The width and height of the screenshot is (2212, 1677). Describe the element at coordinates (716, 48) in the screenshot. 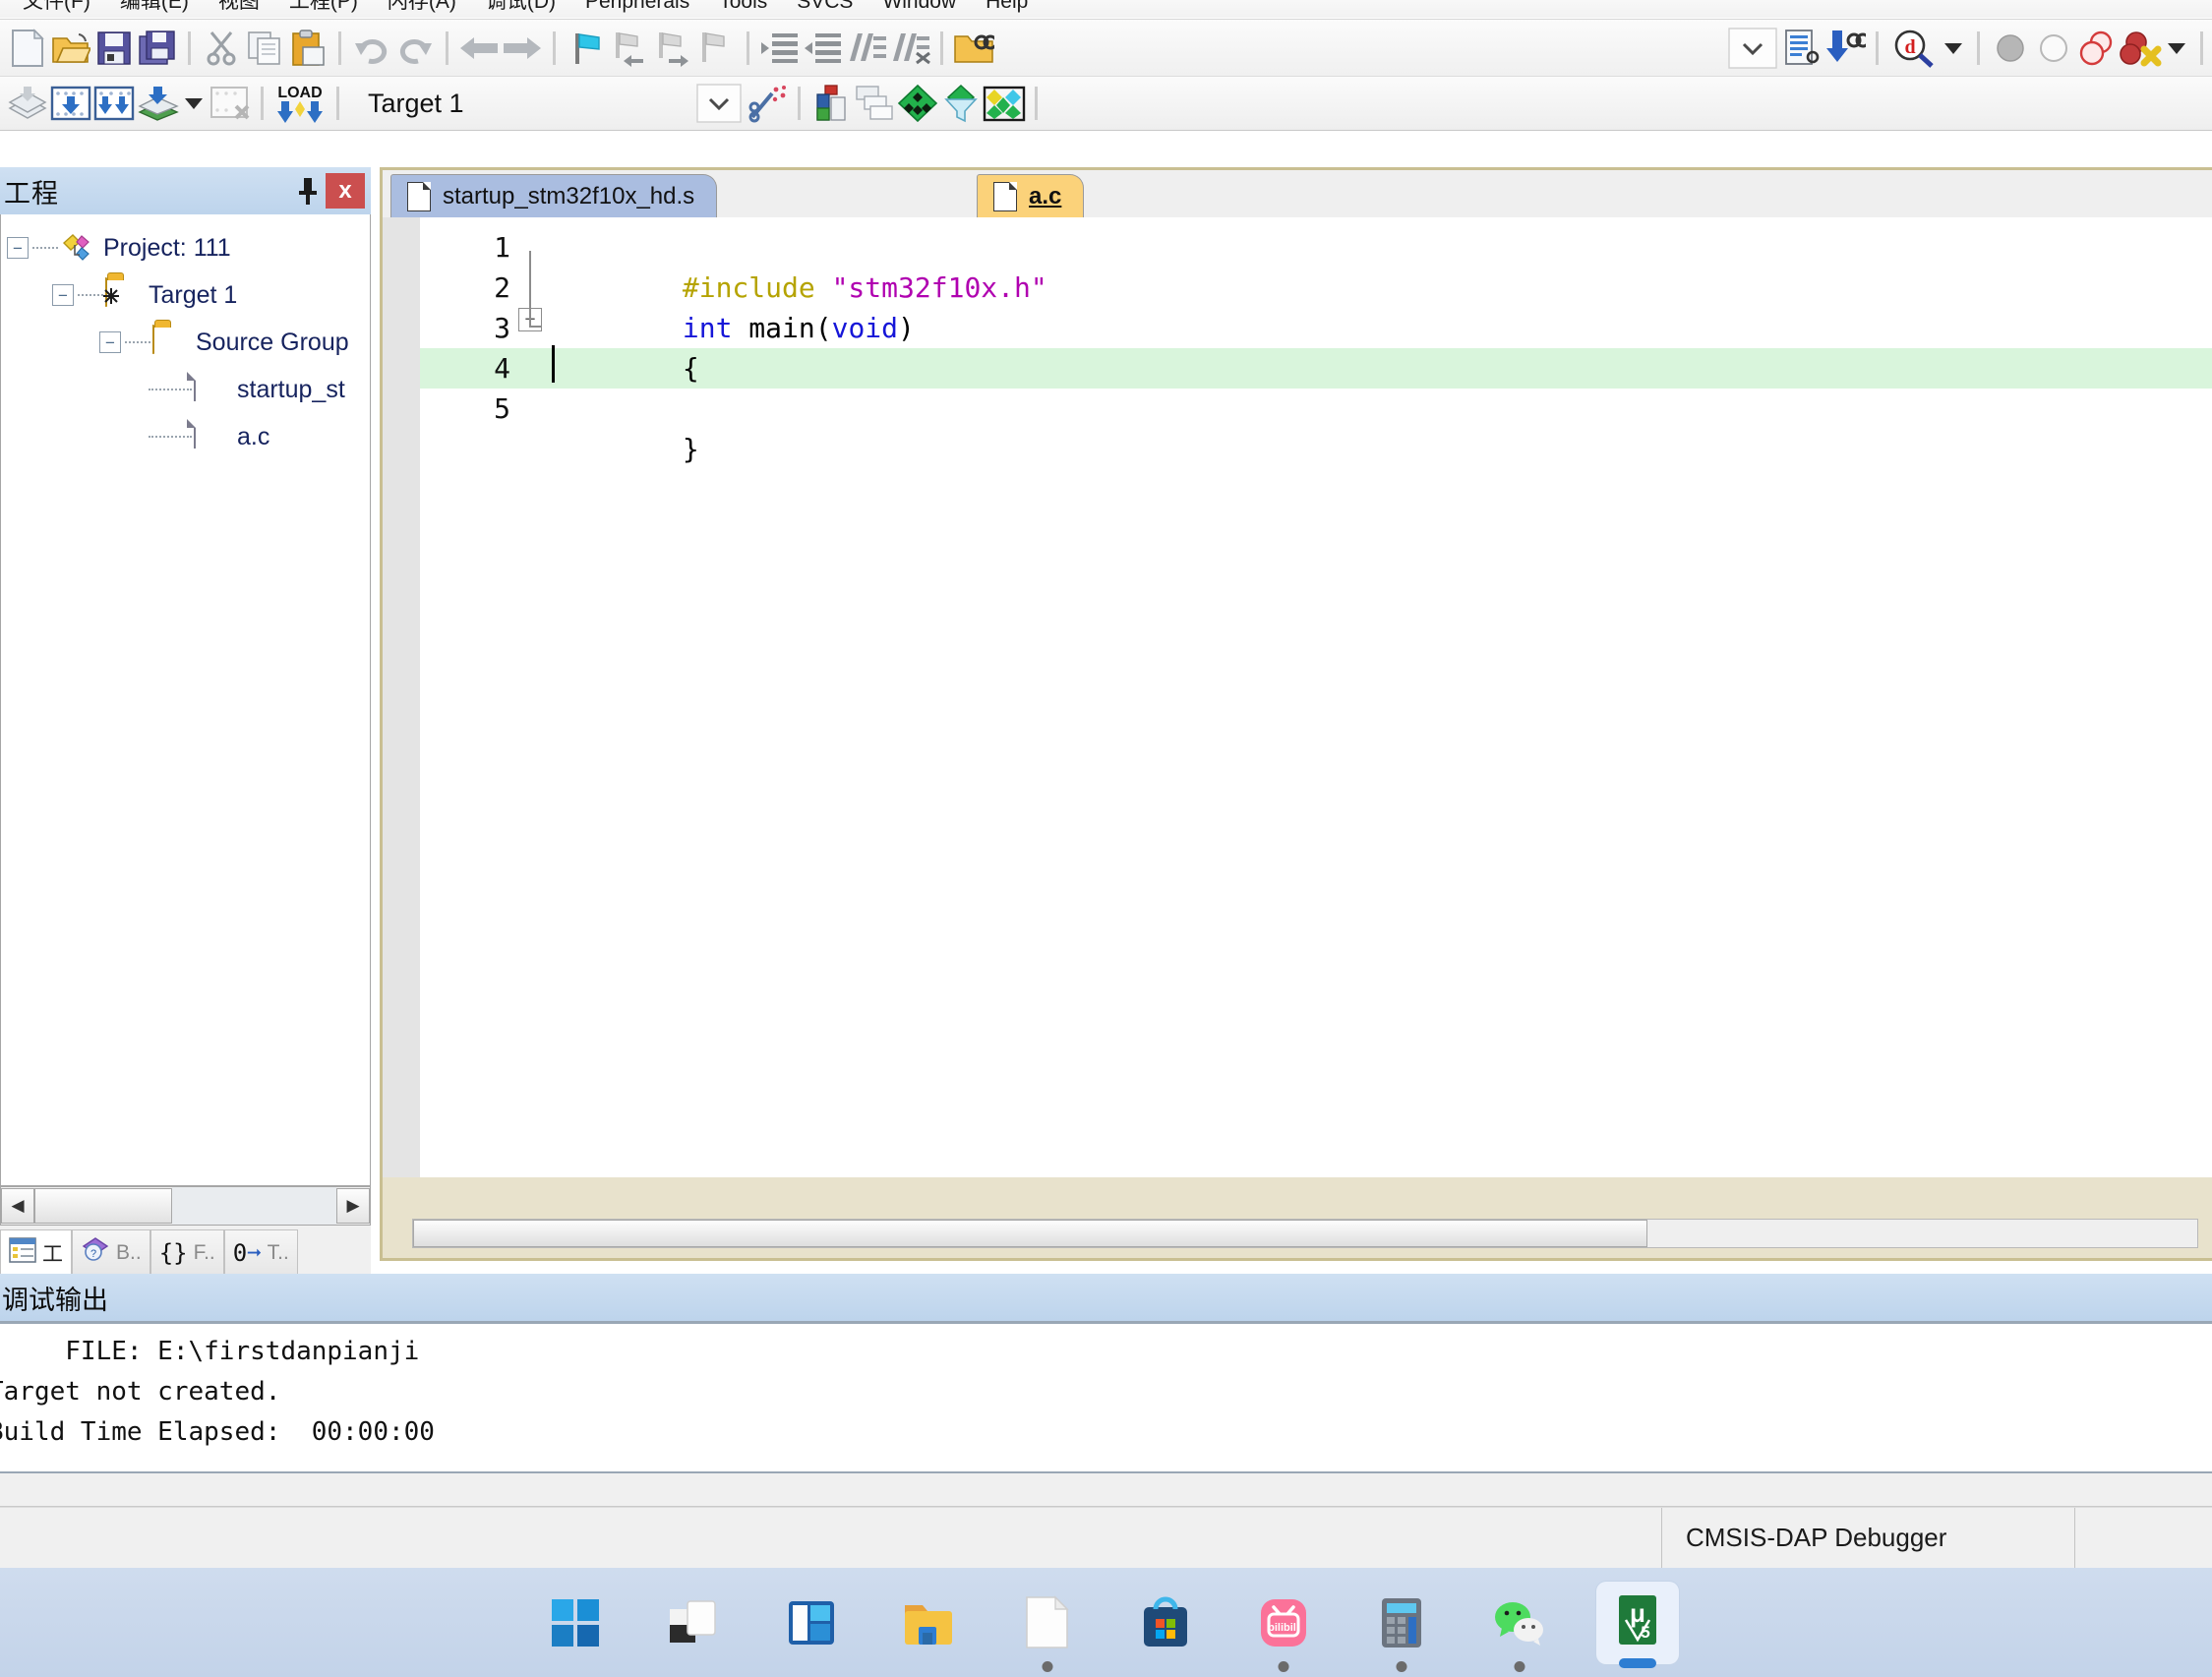

I see `clear-bookmarks-icon` at that location.